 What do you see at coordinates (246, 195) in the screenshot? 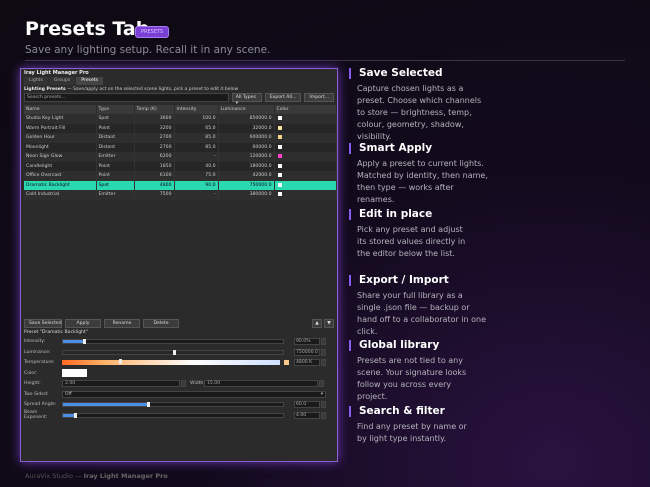
I see `cell-luminance: 380000.0` at bounding box center [246, 195].